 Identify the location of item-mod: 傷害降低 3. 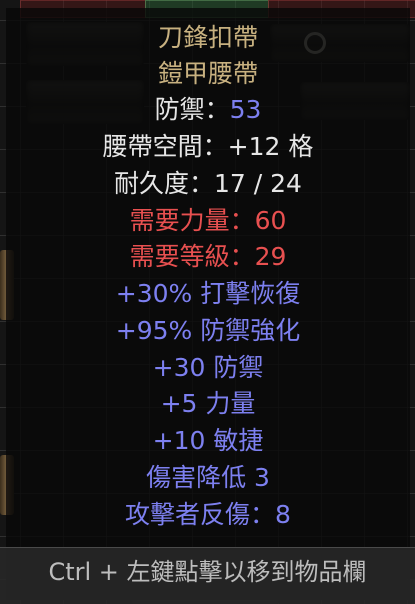
(208, 477).